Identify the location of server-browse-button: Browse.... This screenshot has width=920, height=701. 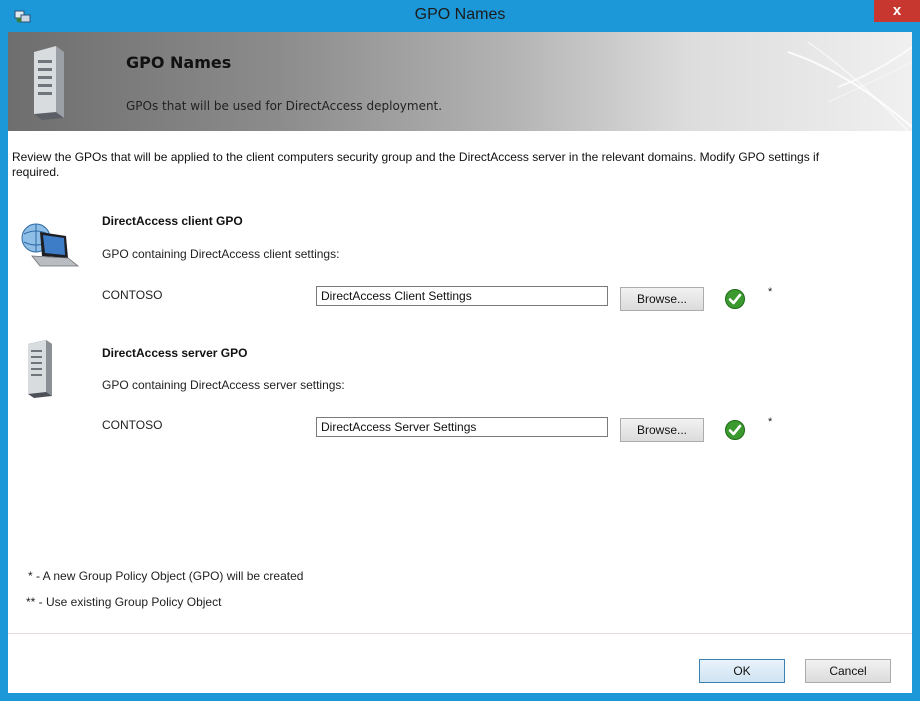
(662, 430).